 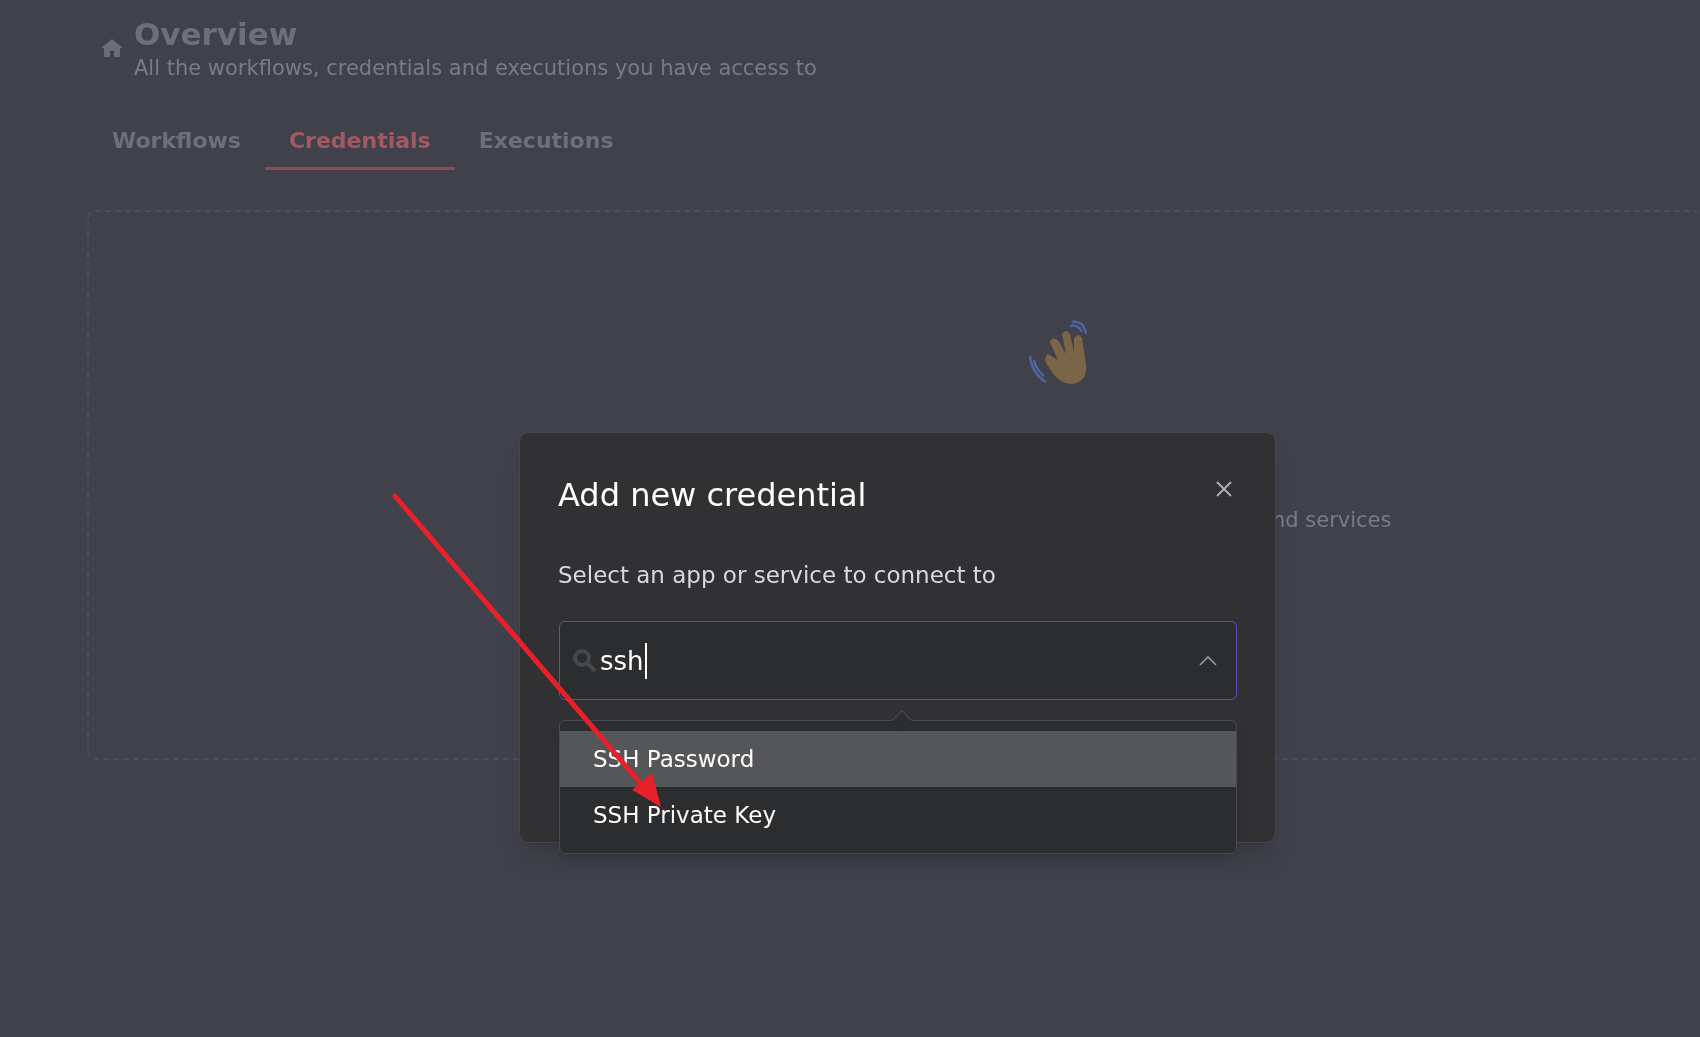 I want to click on close-icon, so click(x=1224, y=489).